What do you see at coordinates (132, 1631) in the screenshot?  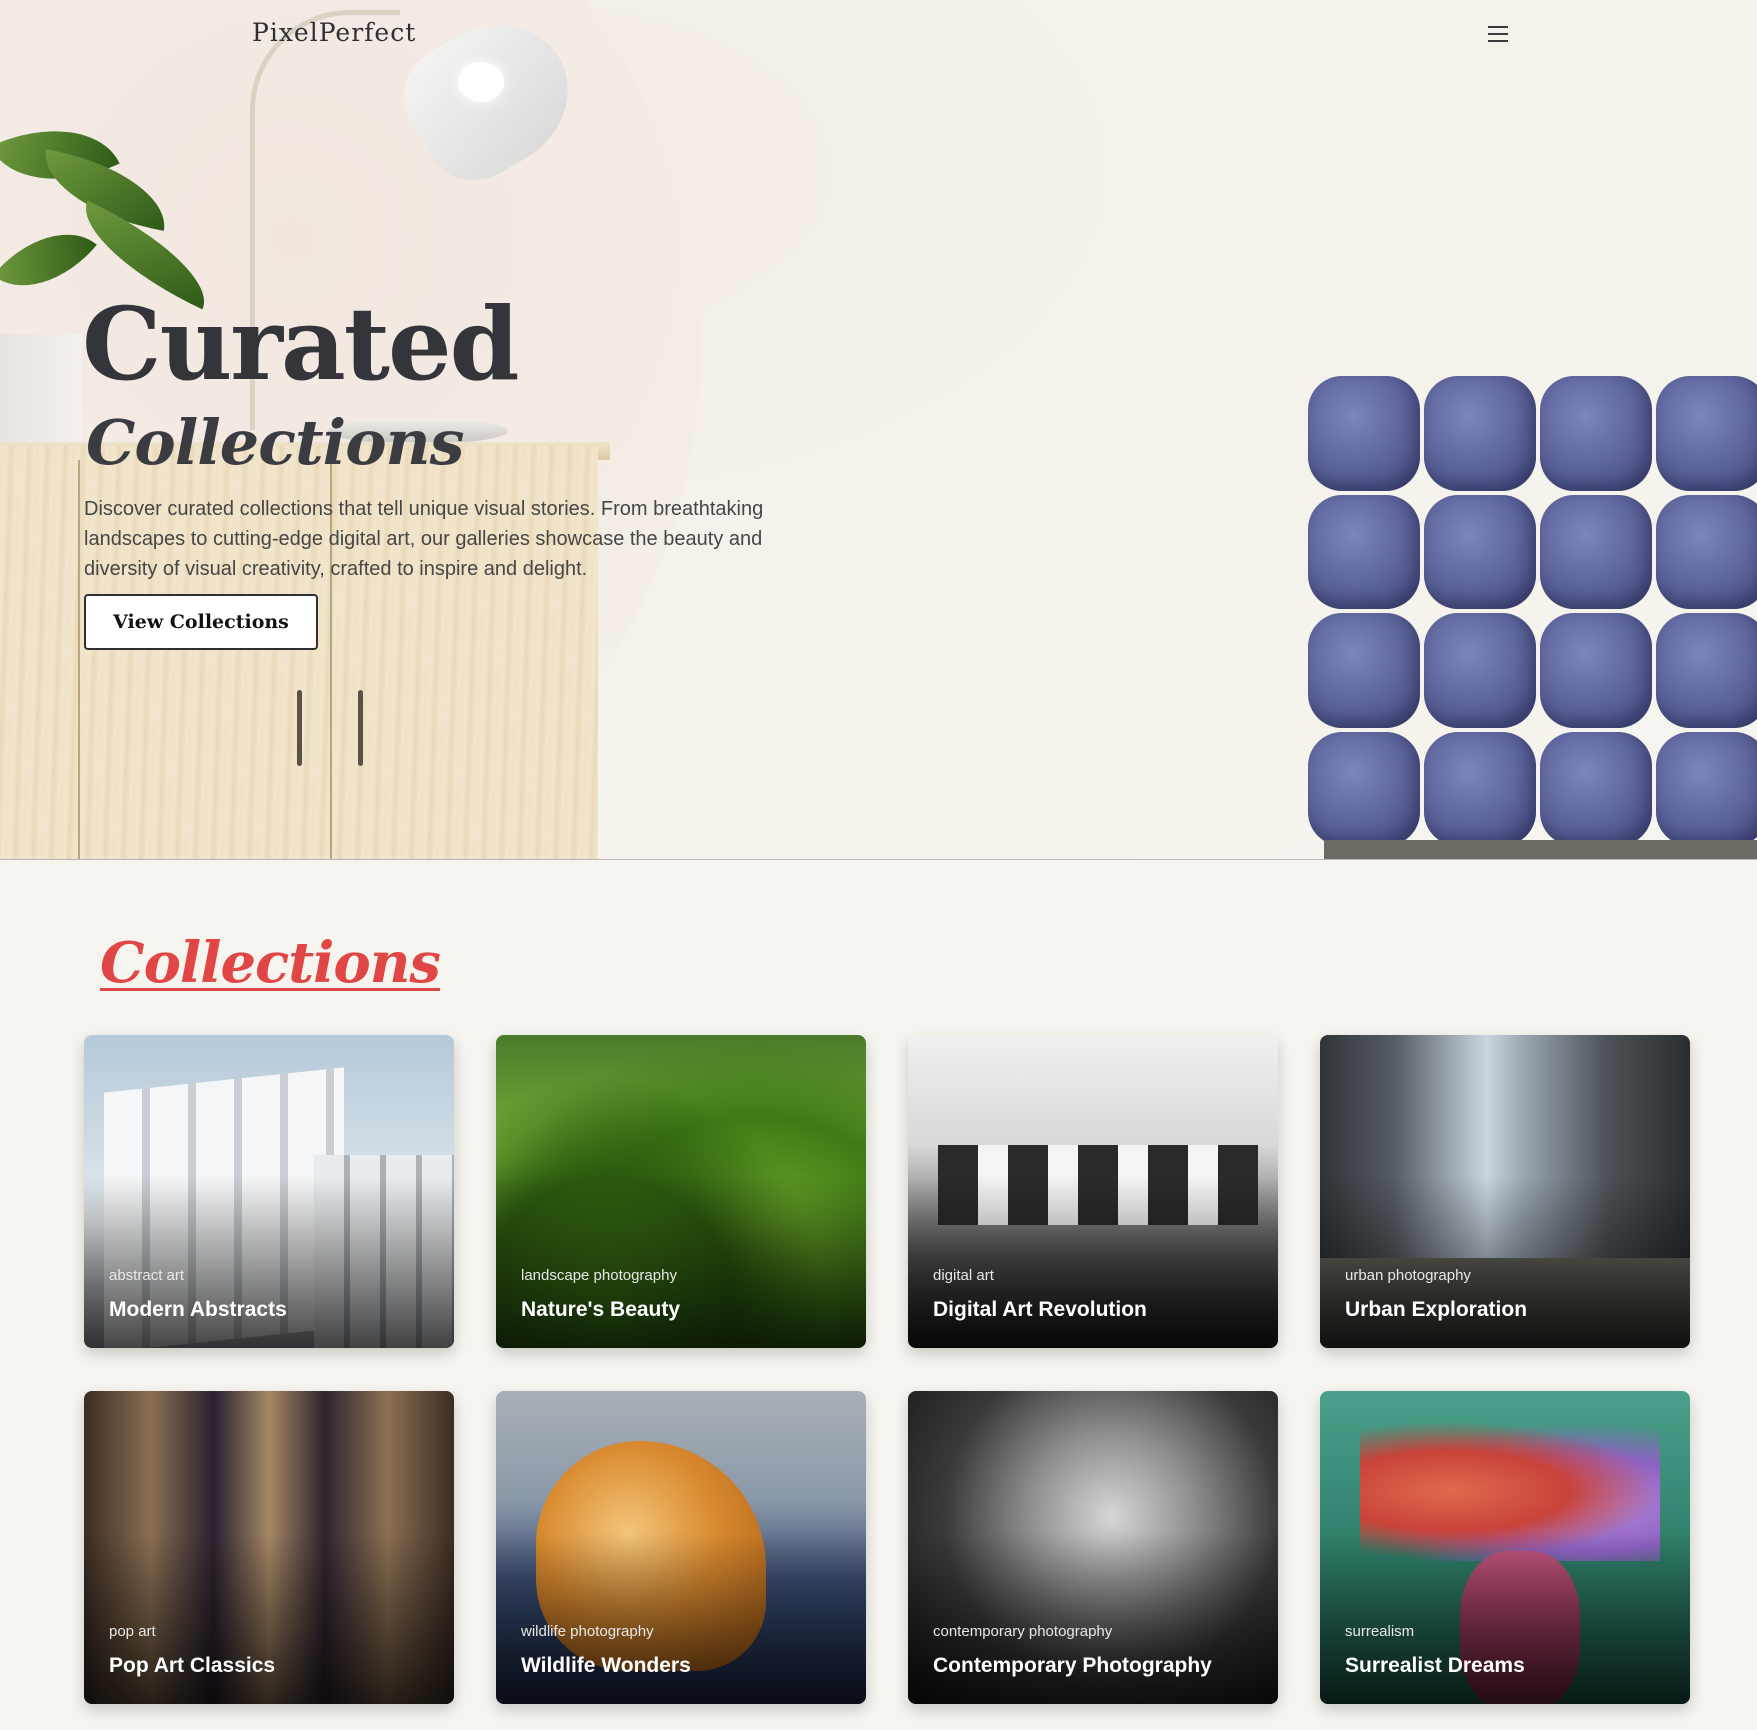 I see `collection-category: pop art` at bounding box center [132, 1631].